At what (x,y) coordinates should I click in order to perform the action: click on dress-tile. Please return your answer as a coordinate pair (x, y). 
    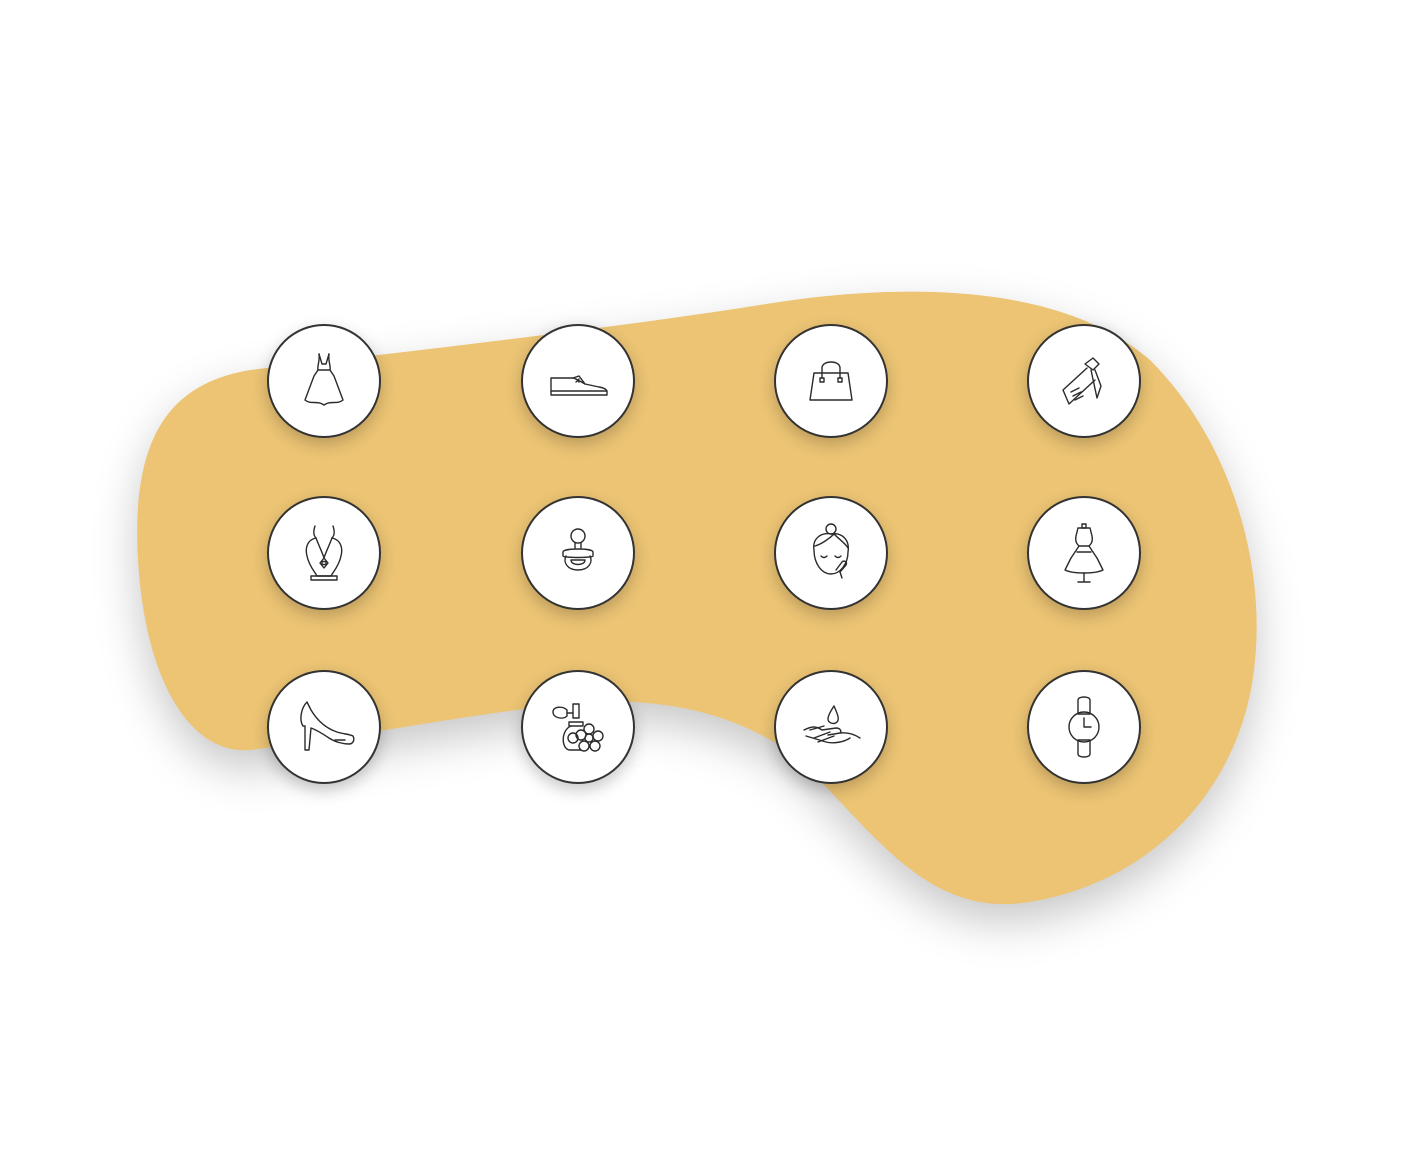
    Looking at the image, I should click on (324, 381).